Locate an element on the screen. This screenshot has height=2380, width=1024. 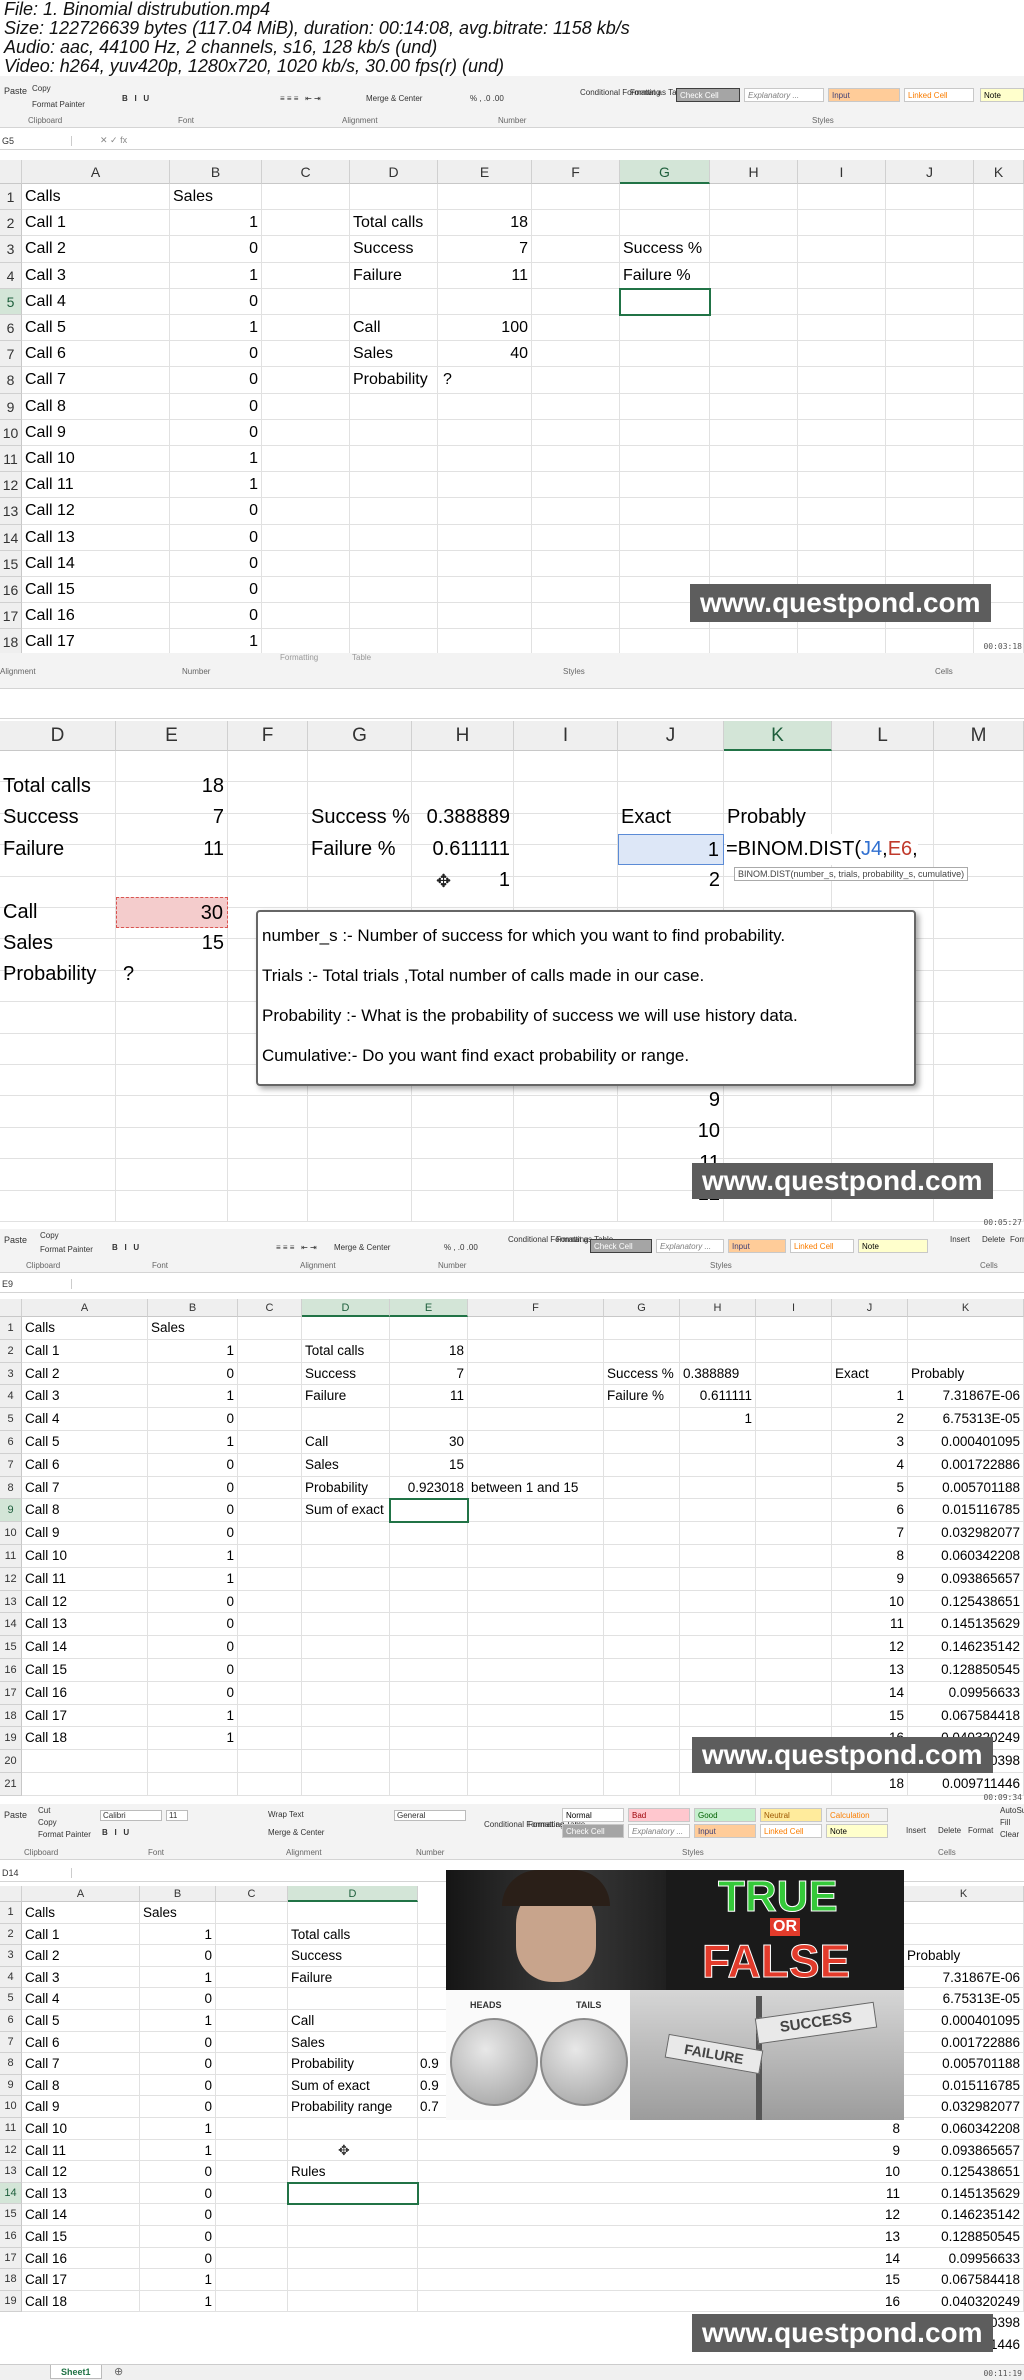
name-box: D14 is located at coordinates (37, 1873).